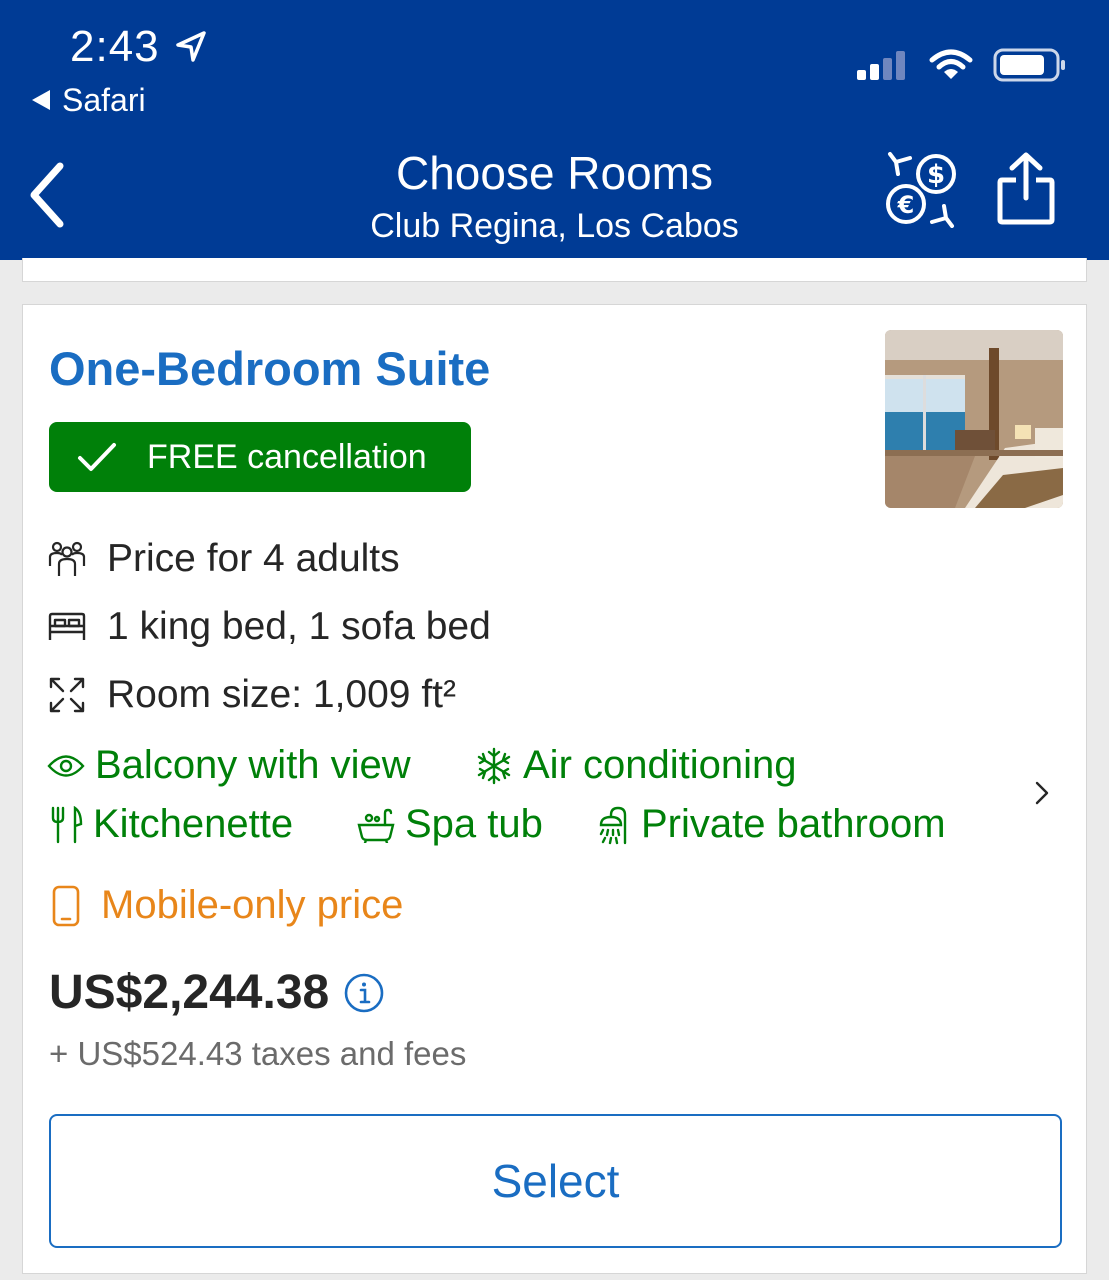 The image size is (1109, 1280). Describe the element at coordinates (555, 1181) in the screenshot. I see `select-button: Select` at that location.